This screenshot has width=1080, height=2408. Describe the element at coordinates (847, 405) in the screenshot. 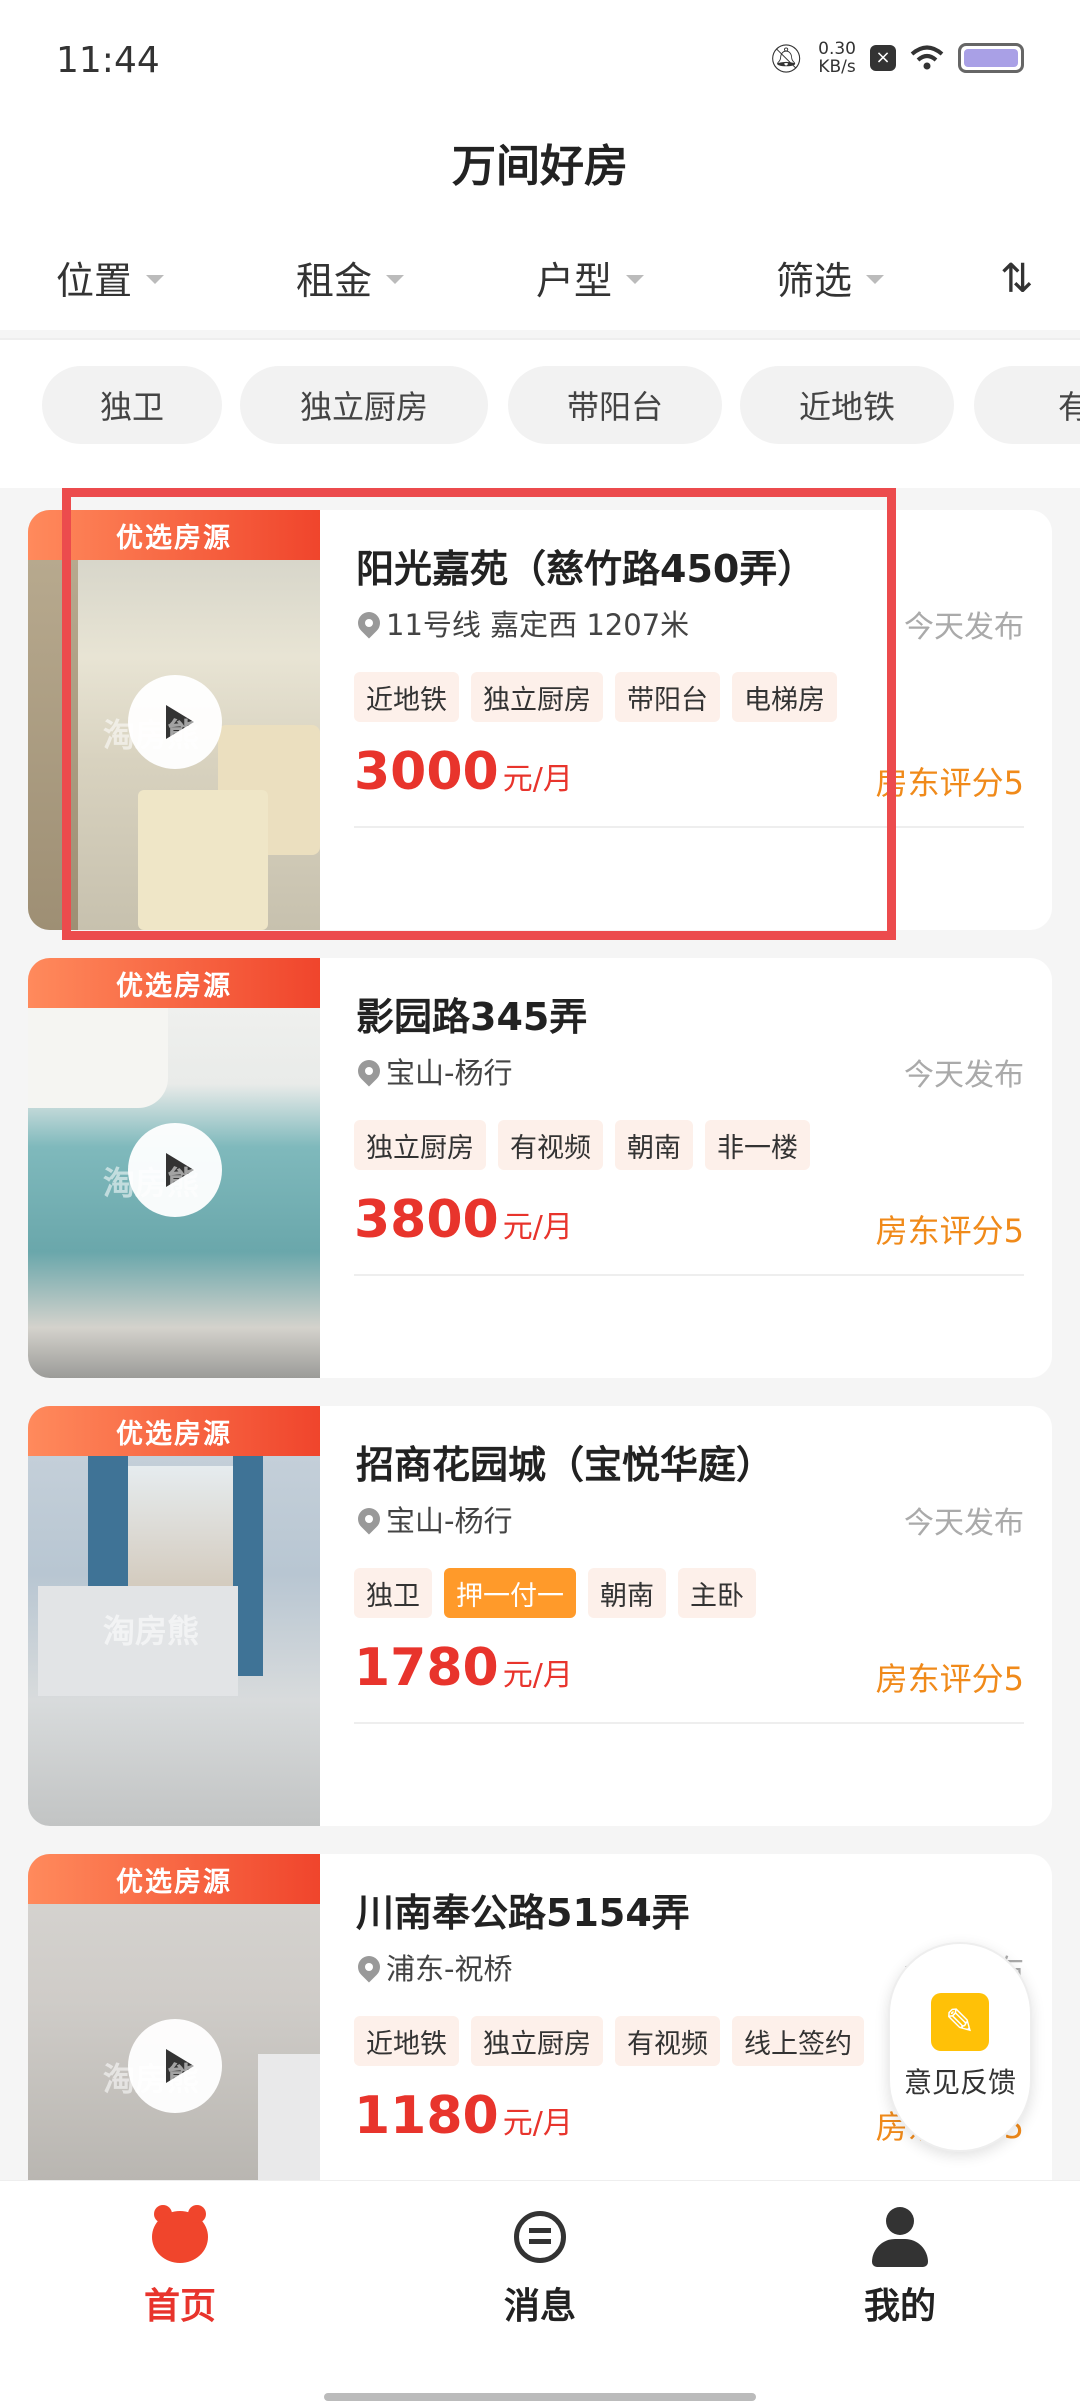

I see `chip-near-subway: 近地铁` at that location.